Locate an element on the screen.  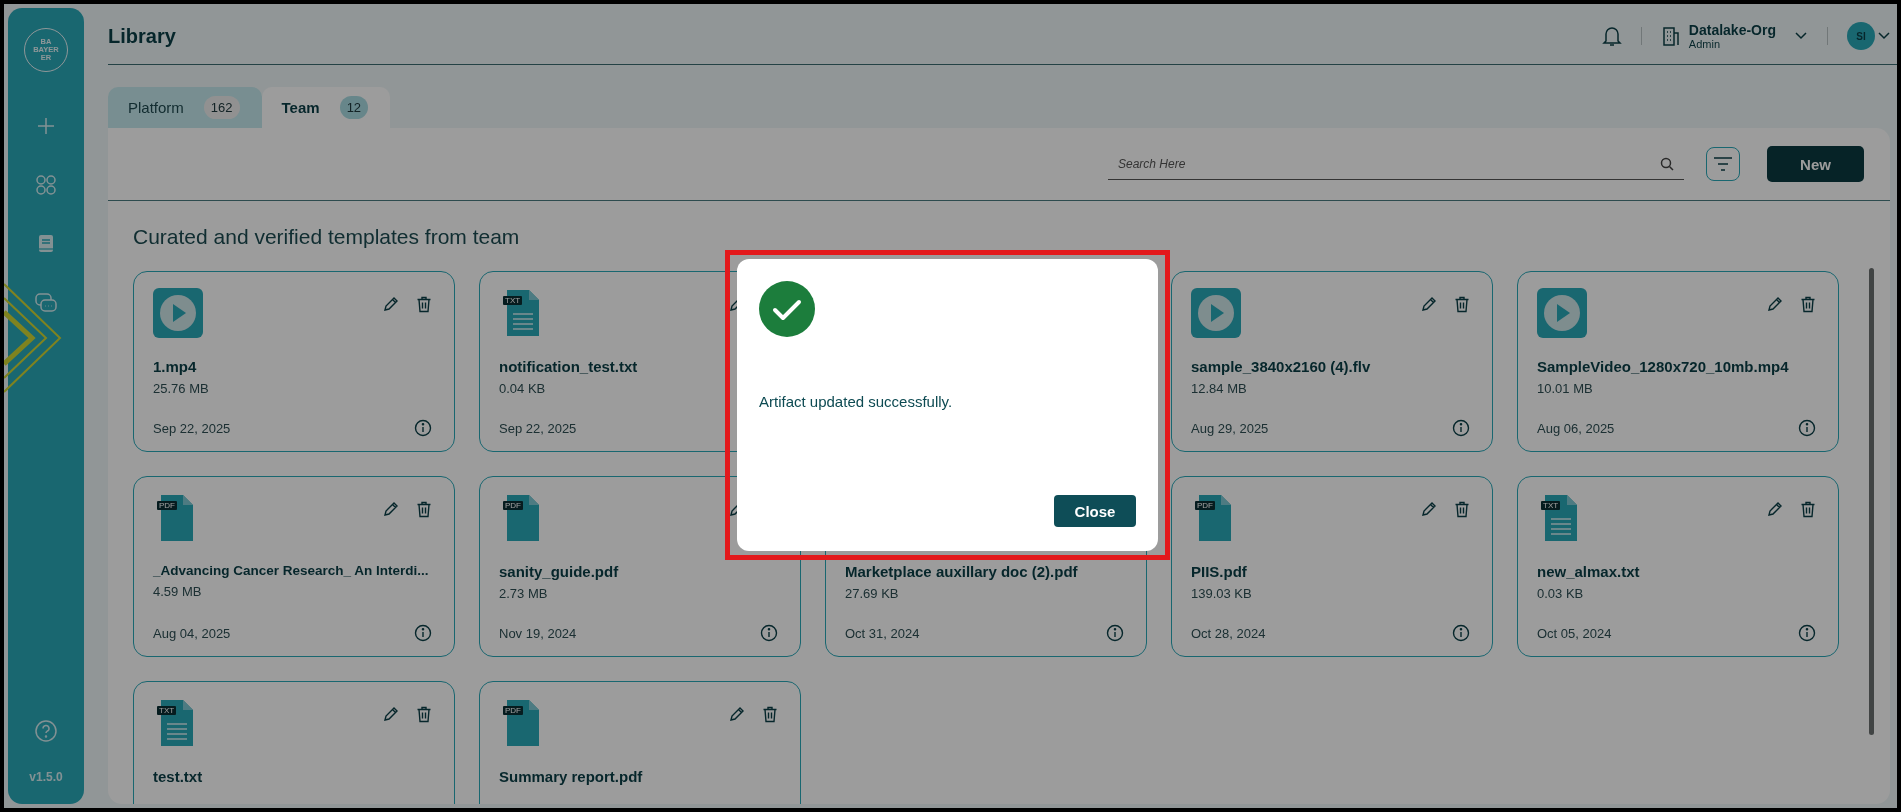
file-date: Oct 05, 2024 is located at coordinates (1574, 633).